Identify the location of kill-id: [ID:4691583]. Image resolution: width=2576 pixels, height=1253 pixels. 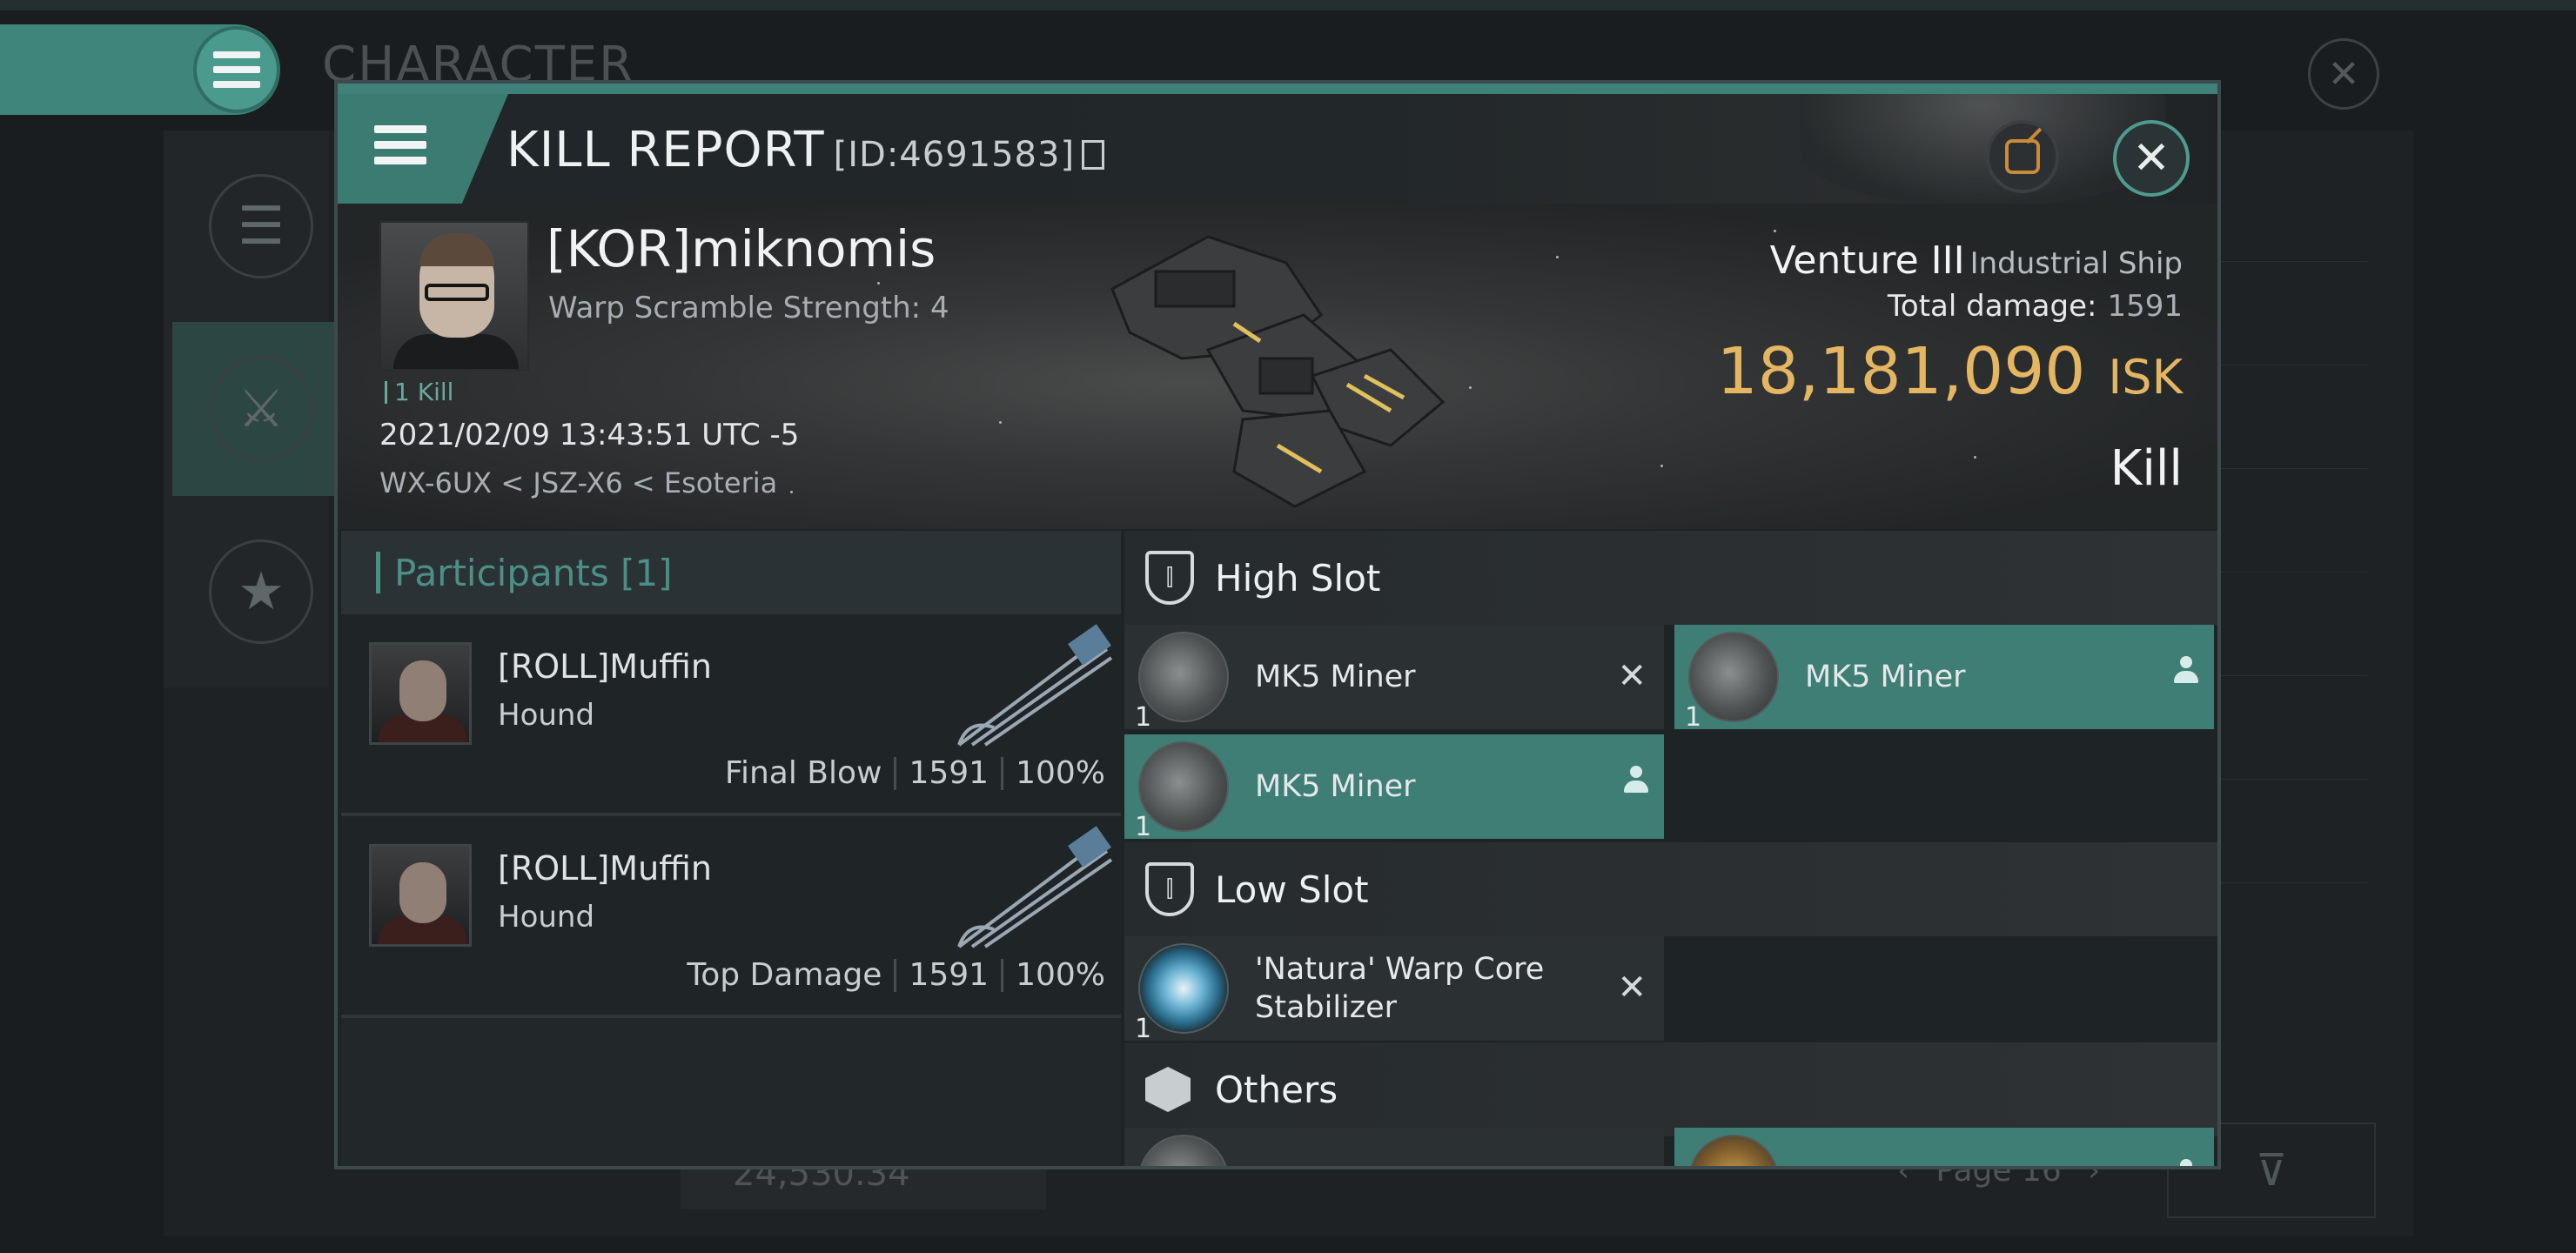
(955, 155).